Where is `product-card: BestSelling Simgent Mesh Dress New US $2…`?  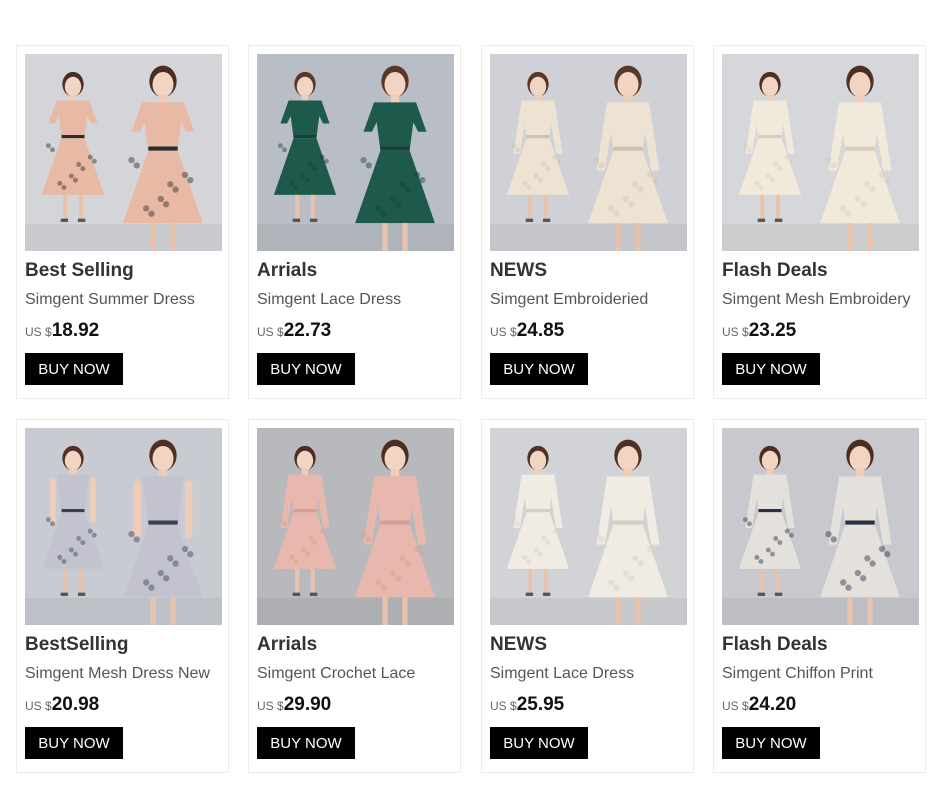 product-card: BestSelling Simgent Mesh Dress New US $2… is located at coordinates (122, 596).